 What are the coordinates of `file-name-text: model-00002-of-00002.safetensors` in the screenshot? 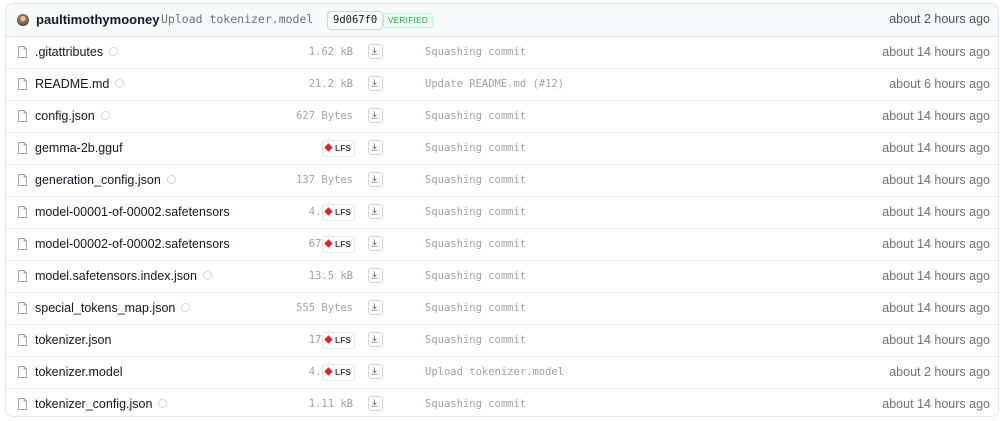 It's located at (132, 244).